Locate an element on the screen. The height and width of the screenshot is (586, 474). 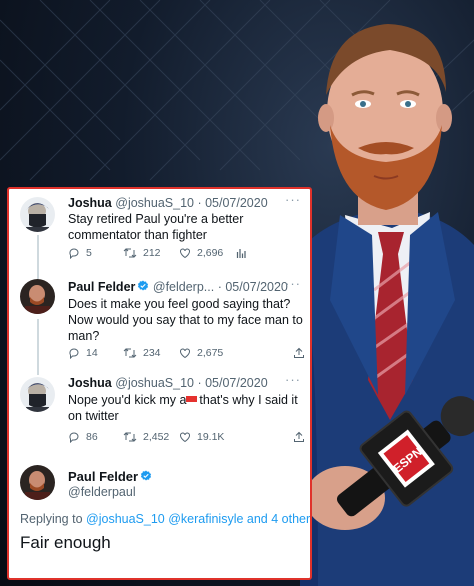
like-button: 19.1K is located at coordinates (201, 437).